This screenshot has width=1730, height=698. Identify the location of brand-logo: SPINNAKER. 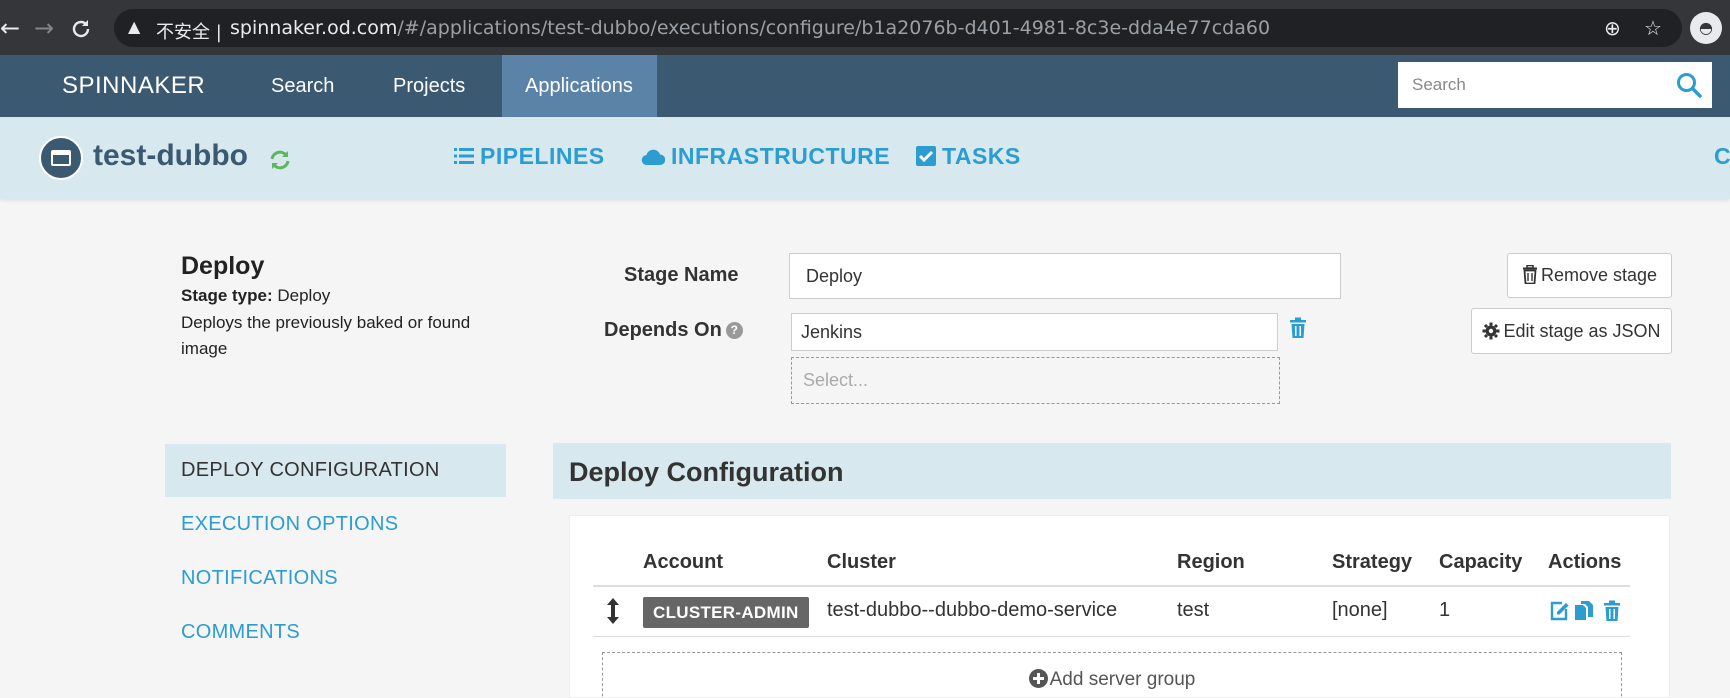
(133, 86).